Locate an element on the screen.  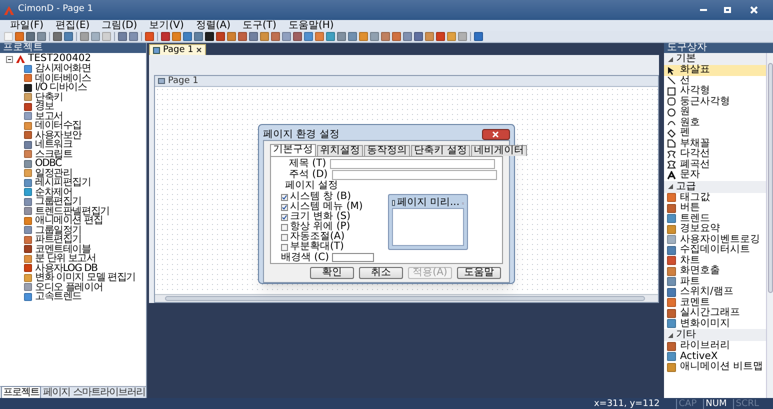
section-header: 기타 is located at coordinates (715, 335).